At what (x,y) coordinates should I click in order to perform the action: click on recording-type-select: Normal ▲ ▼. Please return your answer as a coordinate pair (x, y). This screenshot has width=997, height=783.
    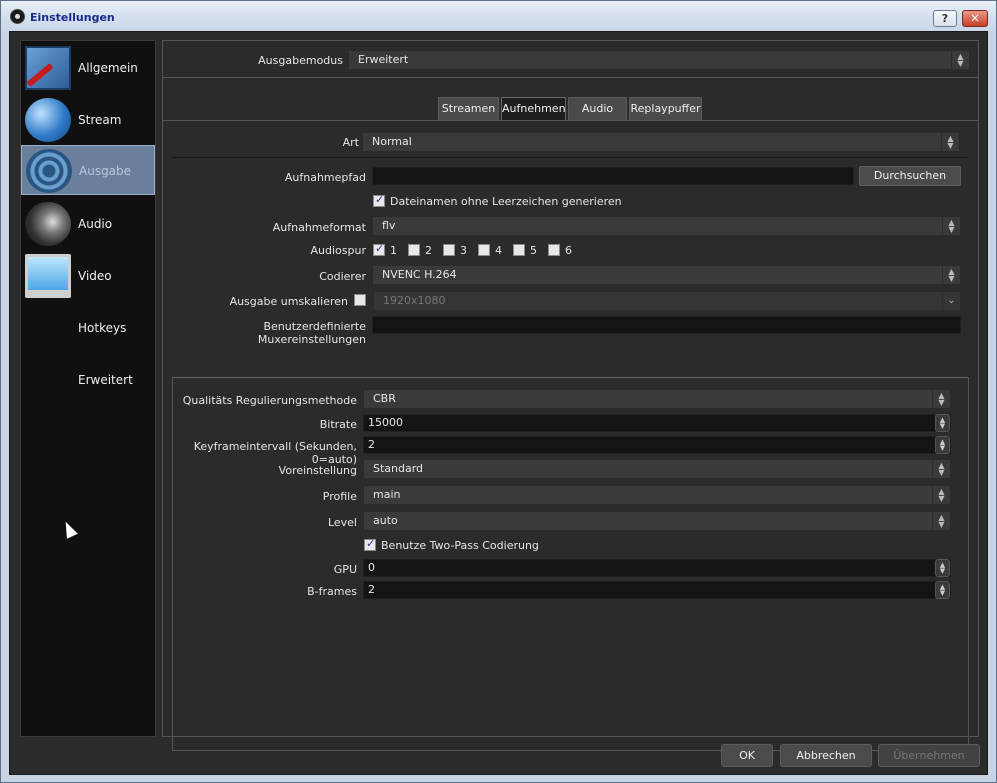
    Looking at the image, I should click on (661, 142).